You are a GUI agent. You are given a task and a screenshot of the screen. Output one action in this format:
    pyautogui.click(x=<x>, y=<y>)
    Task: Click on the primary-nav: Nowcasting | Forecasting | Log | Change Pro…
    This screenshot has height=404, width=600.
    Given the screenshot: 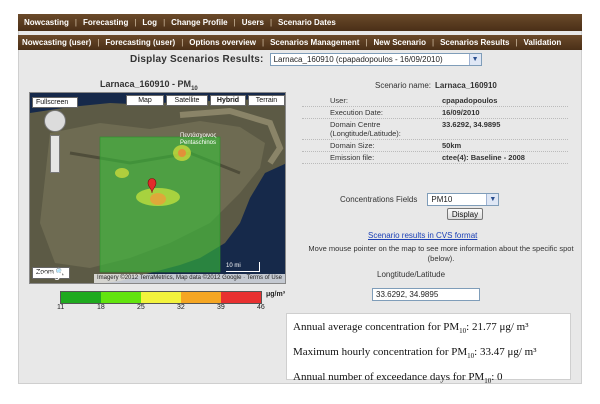 What is the action you would take?
    pyautogui.click(x=300, y=22)
    